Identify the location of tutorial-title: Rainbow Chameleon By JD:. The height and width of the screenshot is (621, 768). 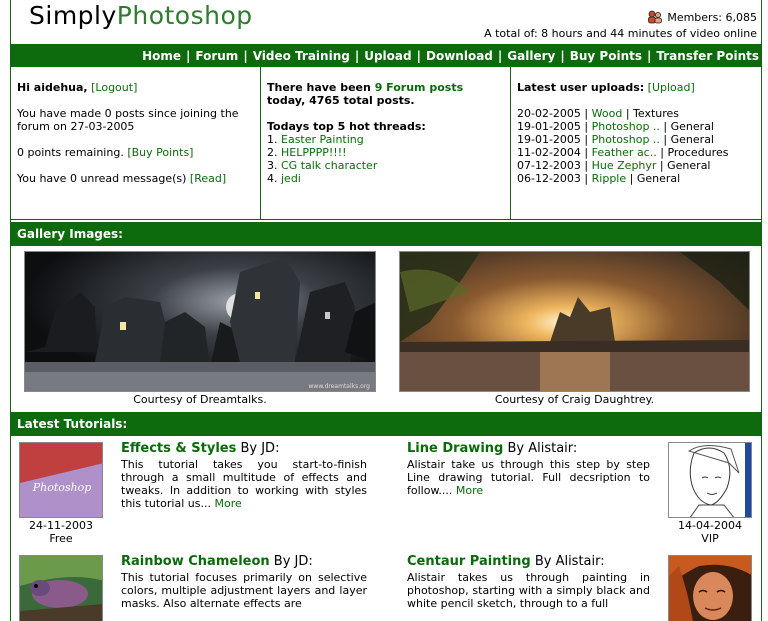
(217, 561).